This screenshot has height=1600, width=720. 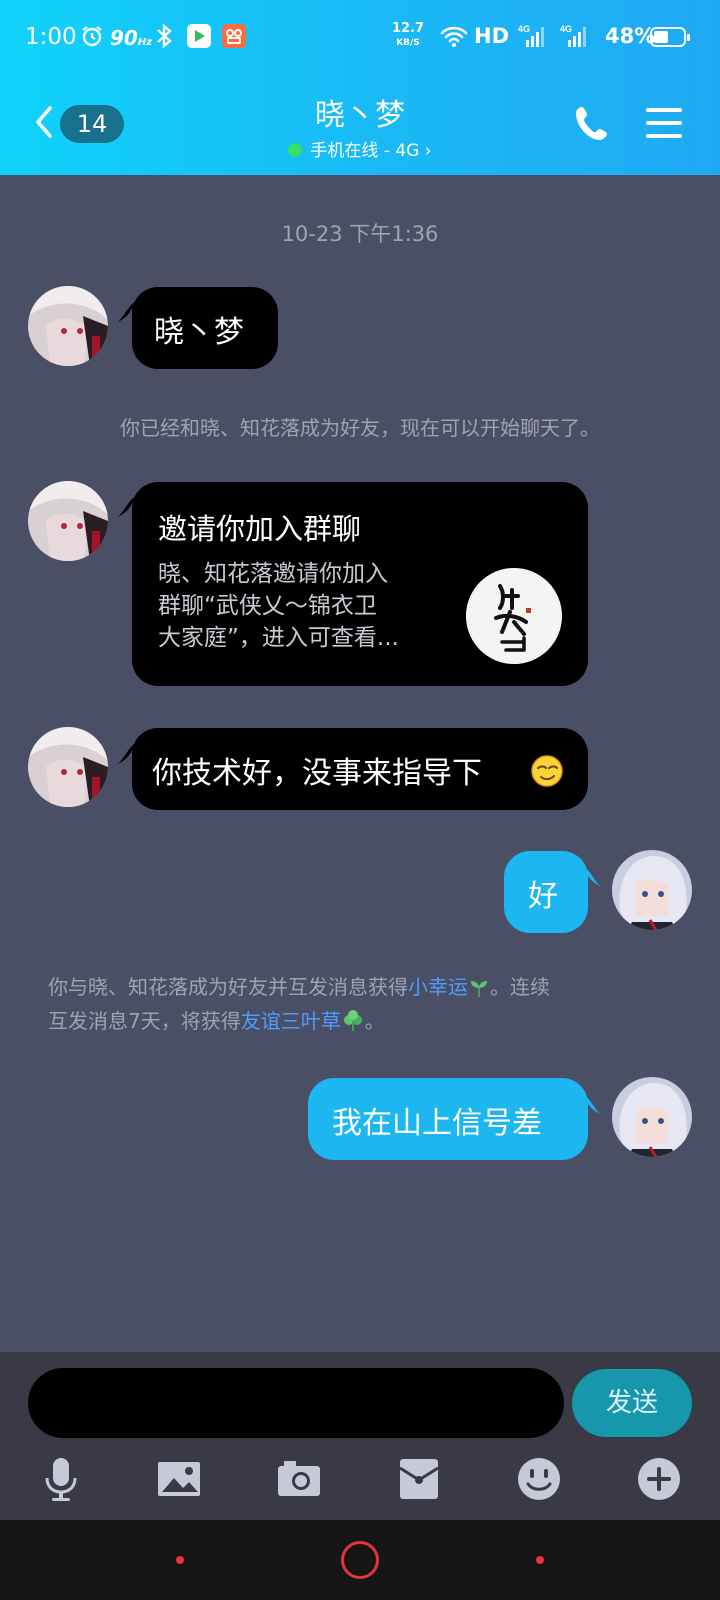 What do you see at coordinates (630, 36) in the screenshot?
I see `battery-percent: 48%` at bounding box center [630, 36].